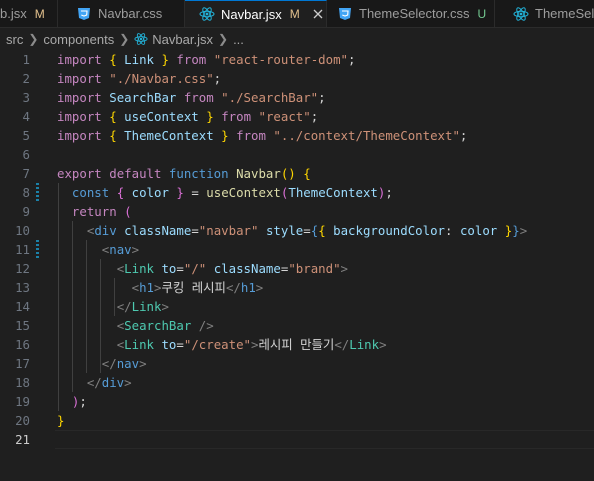  What do you see at coordinates (297, 287) in the screenshot?
I see `code-line-13: 13 <h1>쿠킹 레시피</h1>` at bounding box center [297, 287].